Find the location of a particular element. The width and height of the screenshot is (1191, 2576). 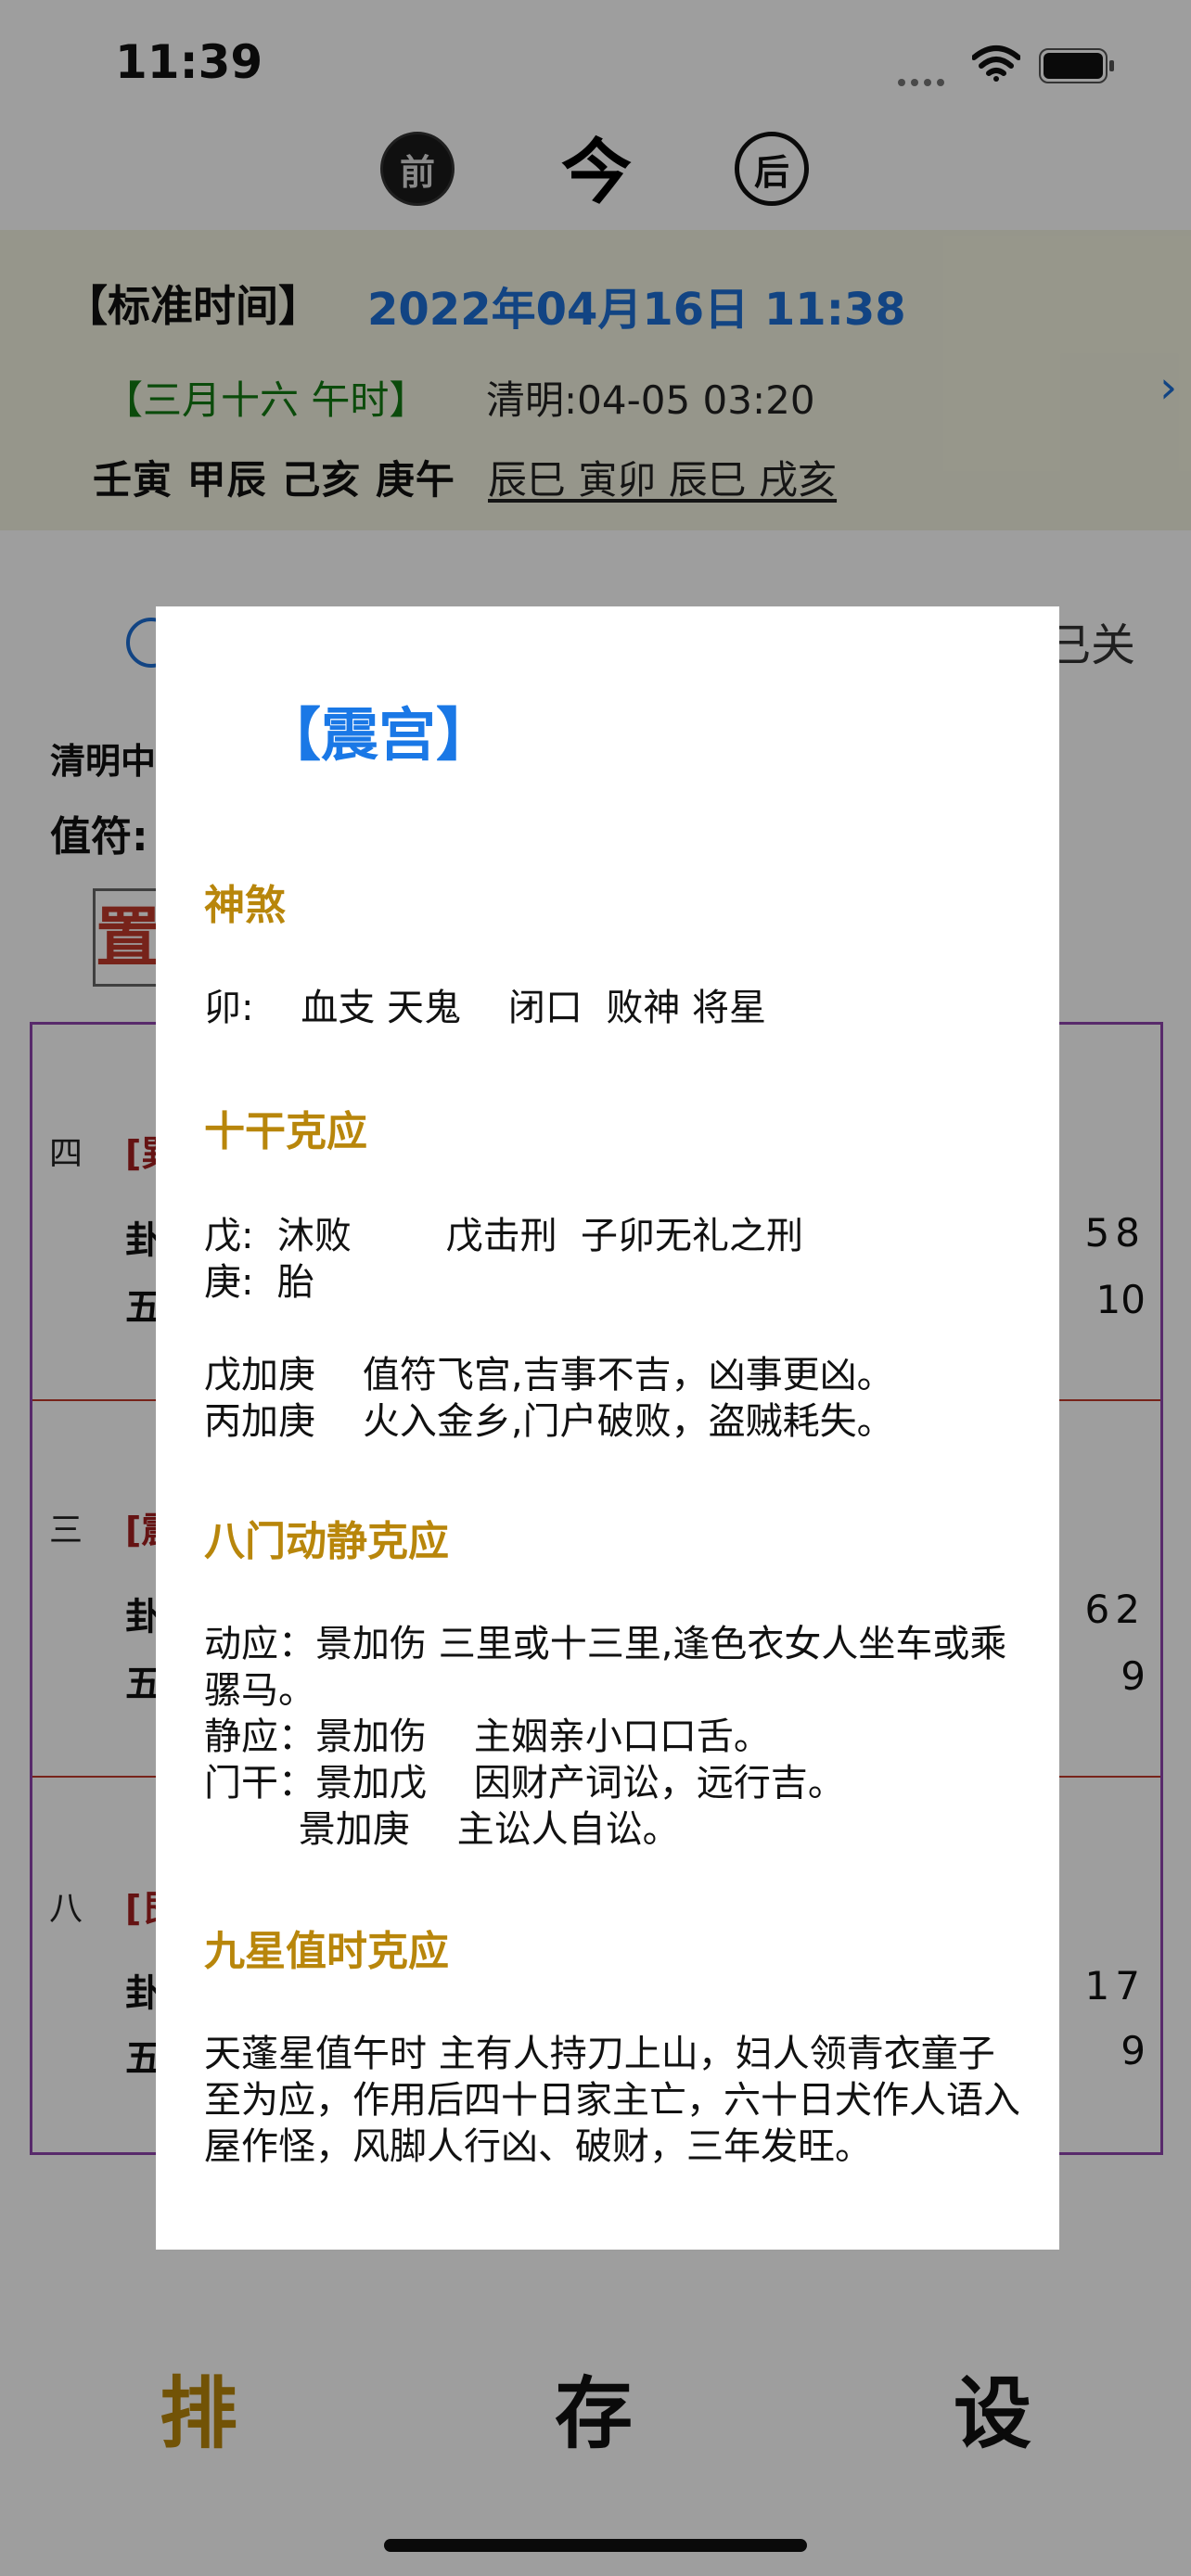

modal-title: 【震宫】 is located at coordinates (378, 735).